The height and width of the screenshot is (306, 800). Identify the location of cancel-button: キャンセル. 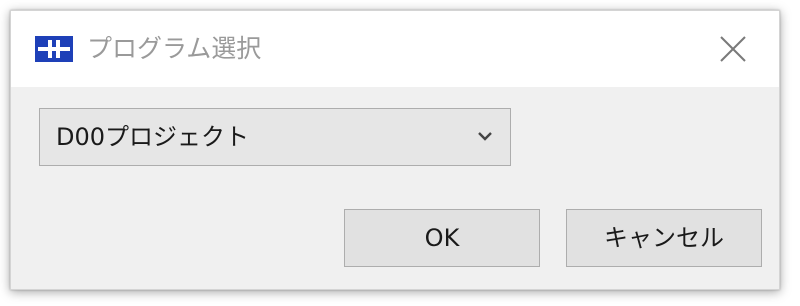
(664, 238).